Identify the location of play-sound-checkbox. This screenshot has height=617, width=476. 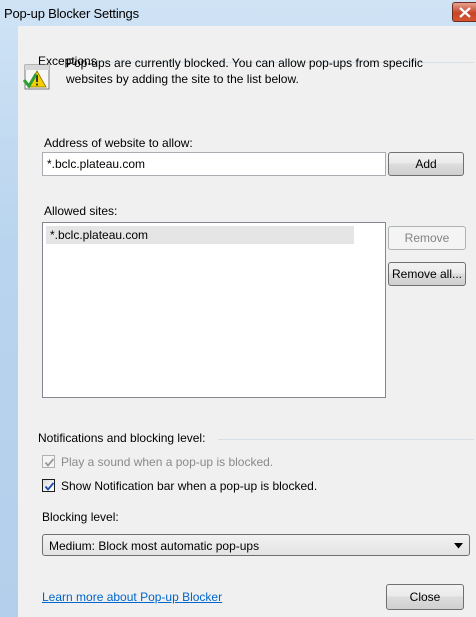
(48, 461).